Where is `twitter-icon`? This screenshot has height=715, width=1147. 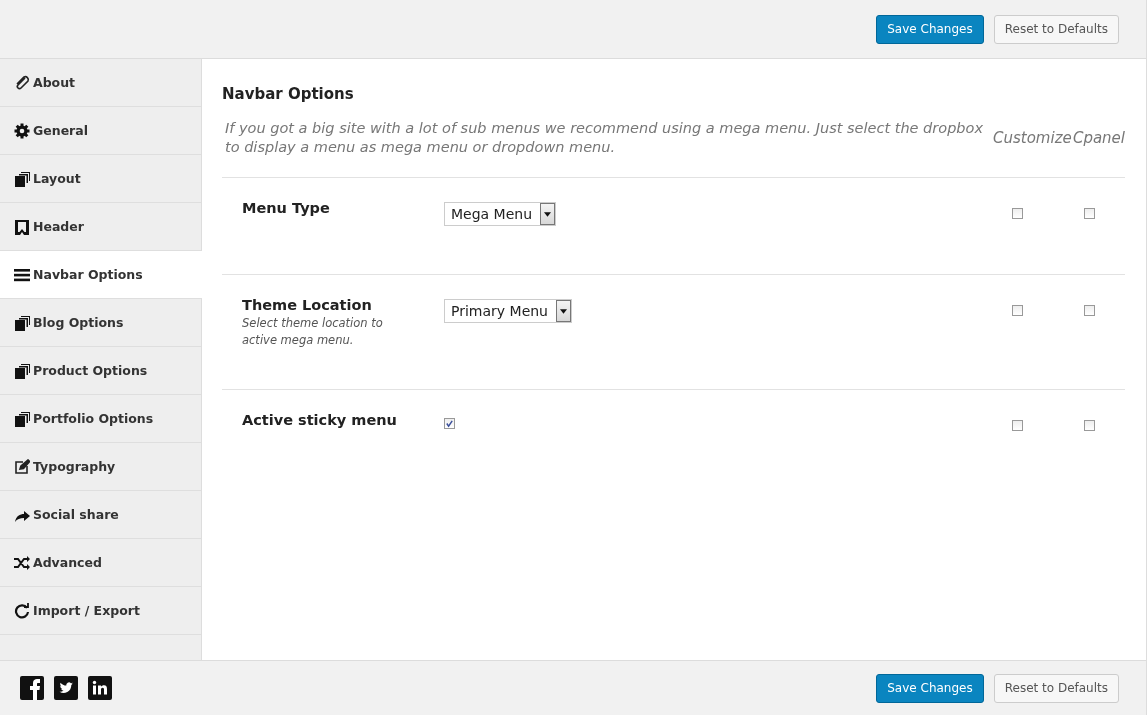 twitter-icon is located at coordinates (66, 688).